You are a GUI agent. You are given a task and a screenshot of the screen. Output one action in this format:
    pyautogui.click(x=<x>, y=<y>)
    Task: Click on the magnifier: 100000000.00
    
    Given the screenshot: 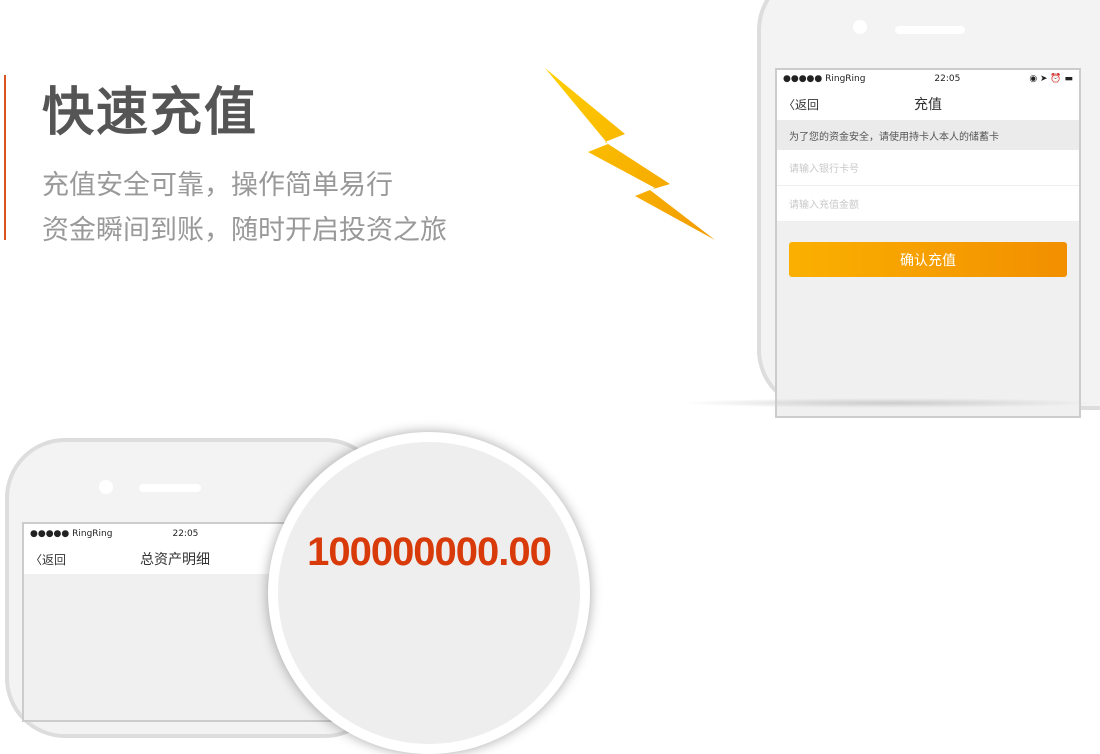 What is the action you would take?
    pyautogui.click(x=429, y=593)
    